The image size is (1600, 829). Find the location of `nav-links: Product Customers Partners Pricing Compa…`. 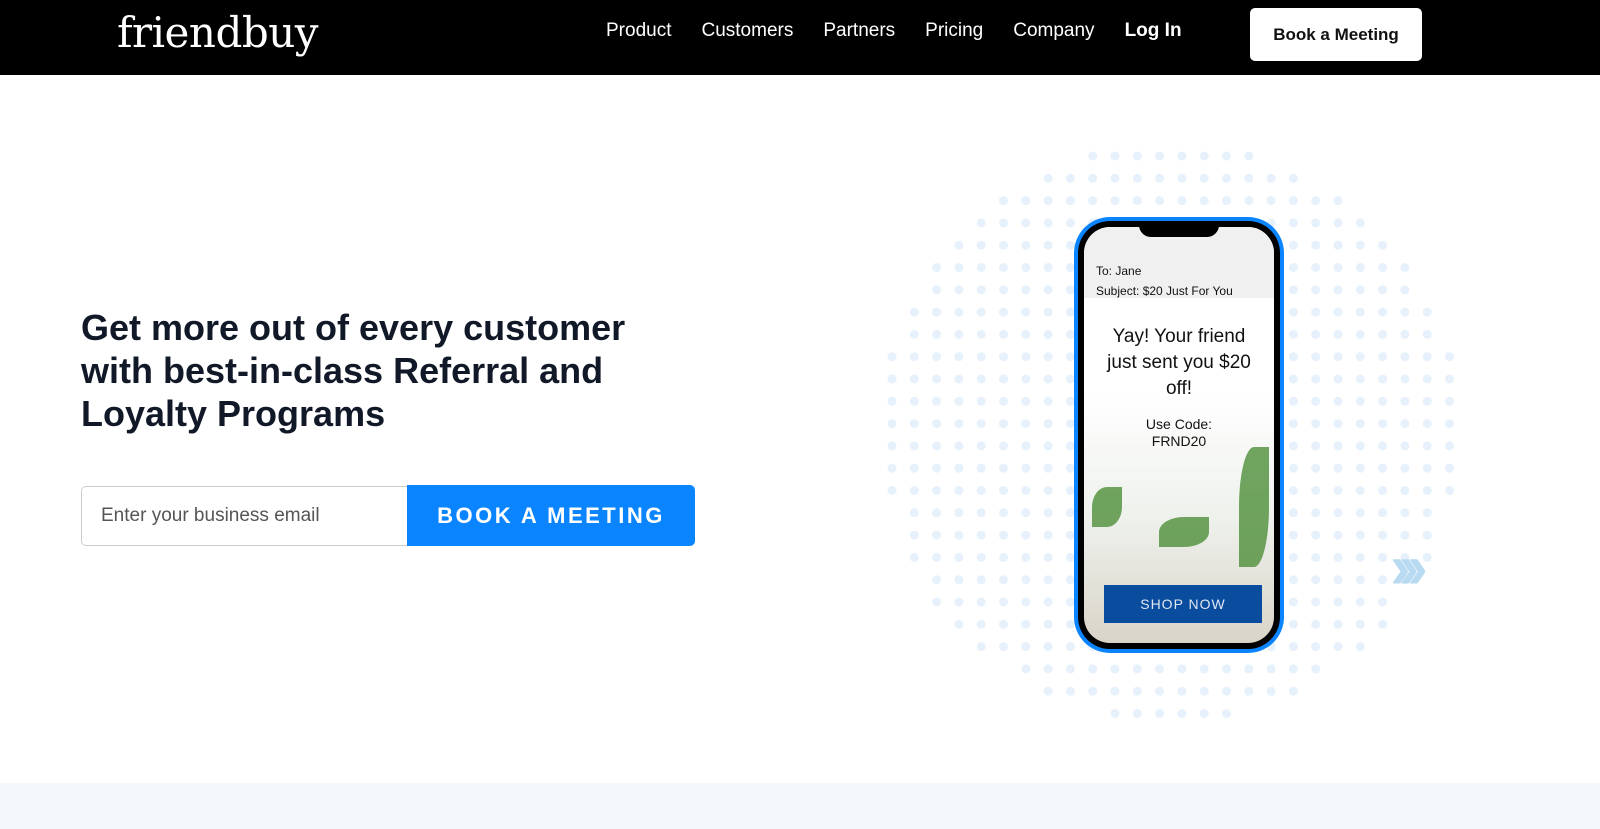

nav-links: Product Customers Partners Pricing Compa… is located at coordinates (894, 31).